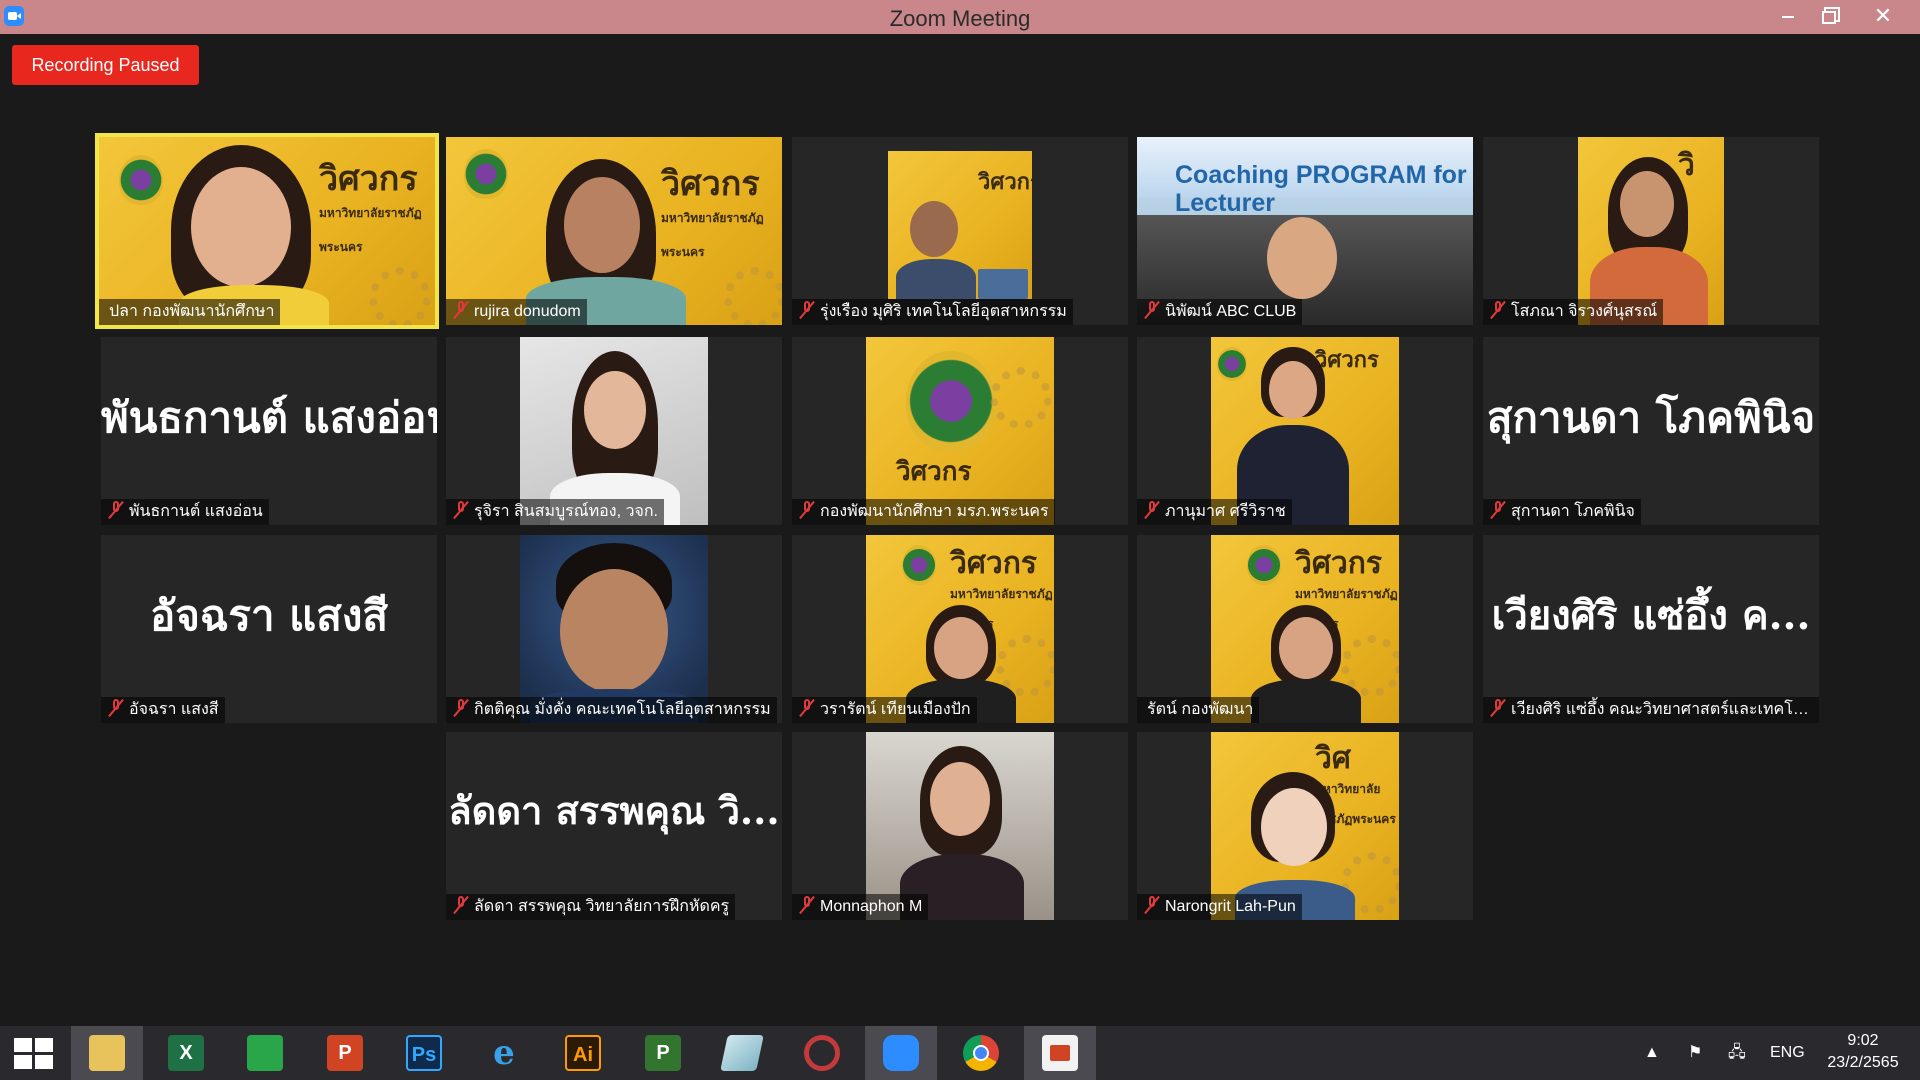  I want to click on participant-name: สุกานดา โภคพินิจ, so click(1562, 512).